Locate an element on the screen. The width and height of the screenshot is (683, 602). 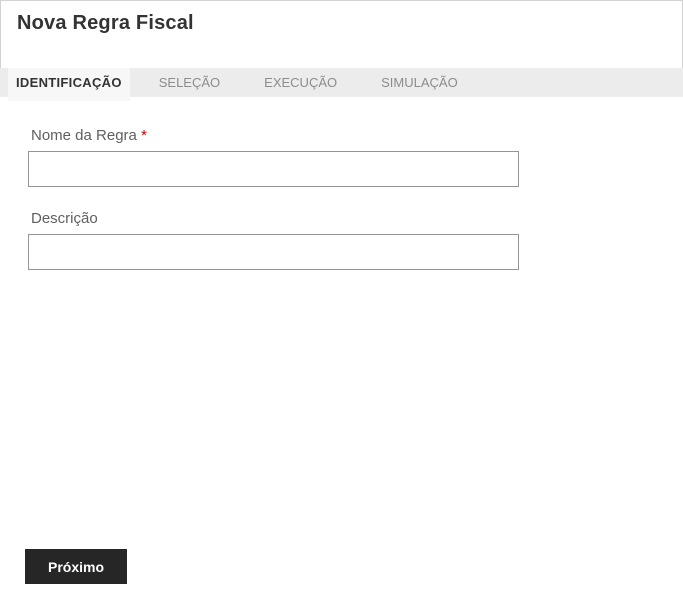
tab-selecao-label: SELEÇÃO is located at coordinates (189, 82).